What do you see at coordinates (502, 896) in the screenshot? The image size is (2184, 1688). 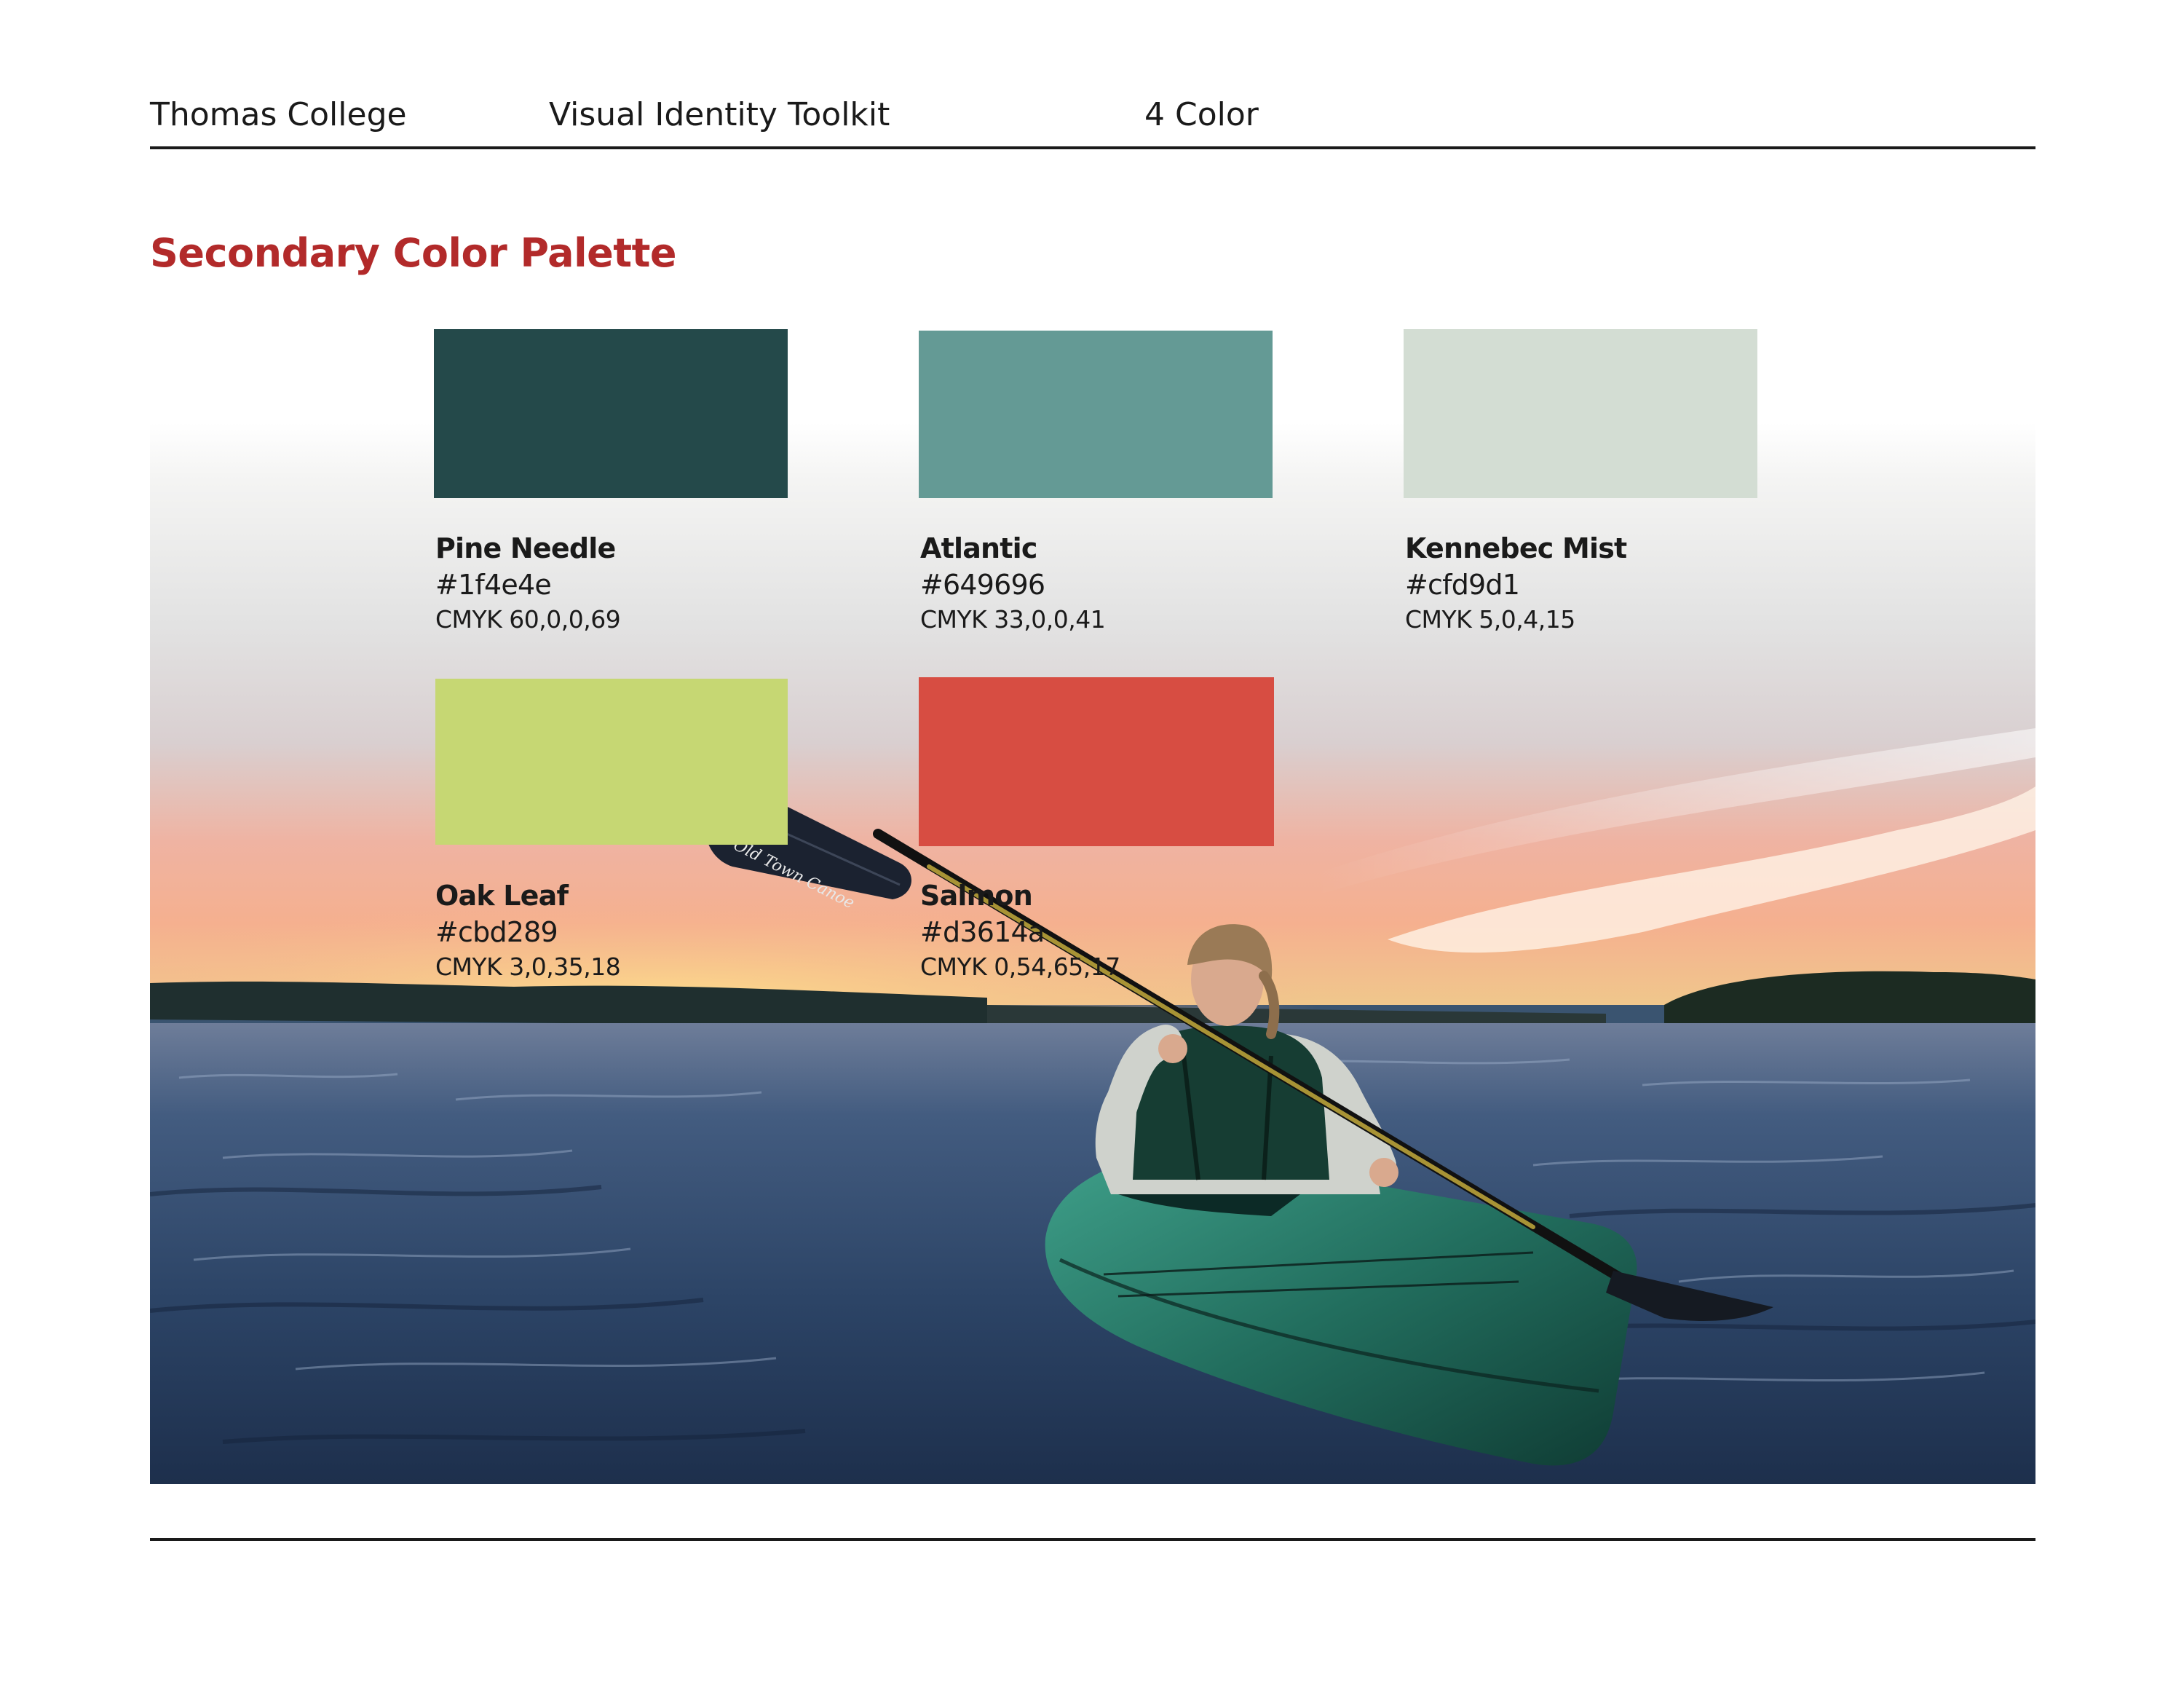 I see `swatch-name: Oak Leaf` at bounding box center [502, 896].